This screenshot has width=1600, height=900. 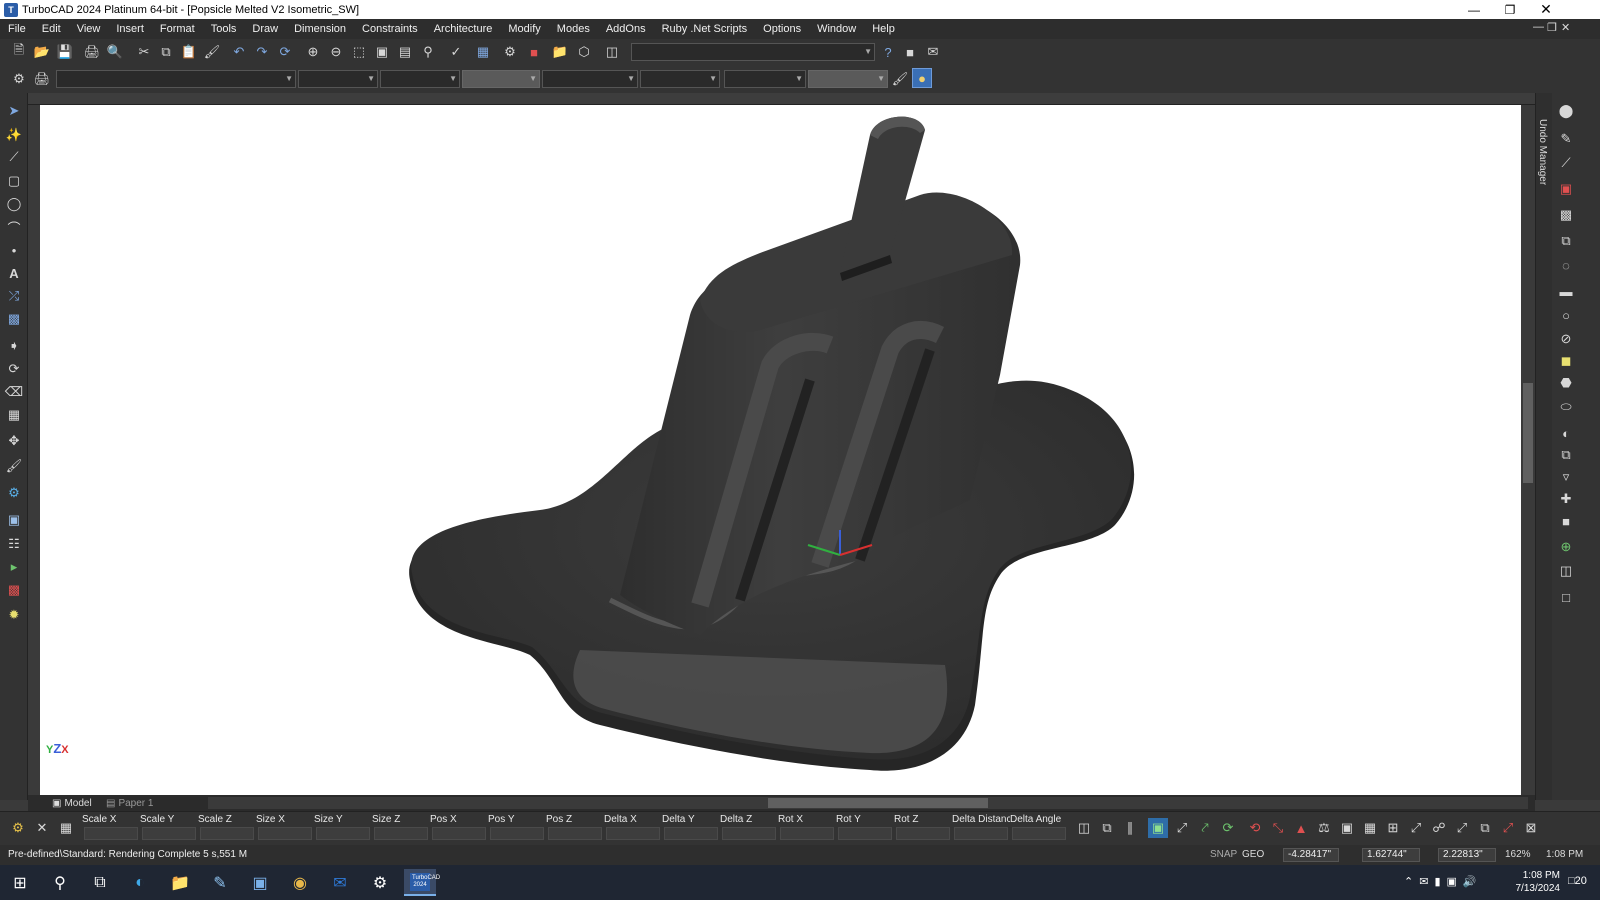 I want to click on group-icon: ⧉, so click(x=1566, y=455).